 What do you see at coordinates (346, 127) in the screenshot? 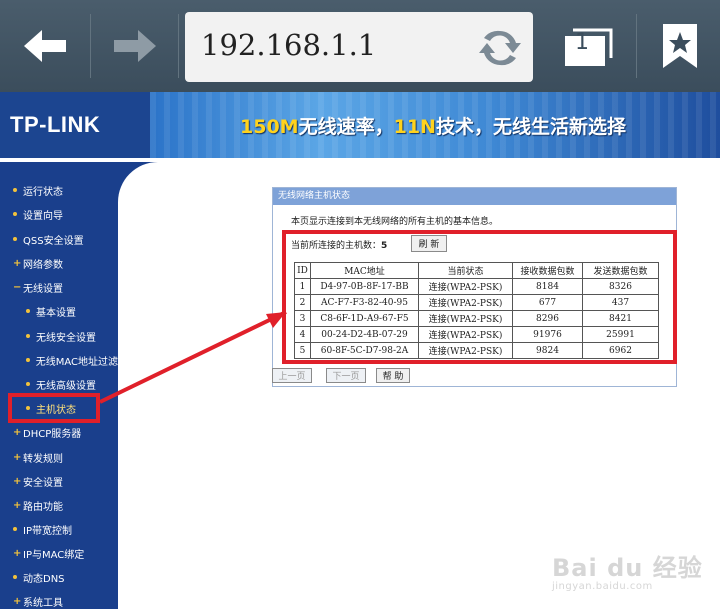
I see `slogan-part: 无线速率，` at bounding box center [346, 127].